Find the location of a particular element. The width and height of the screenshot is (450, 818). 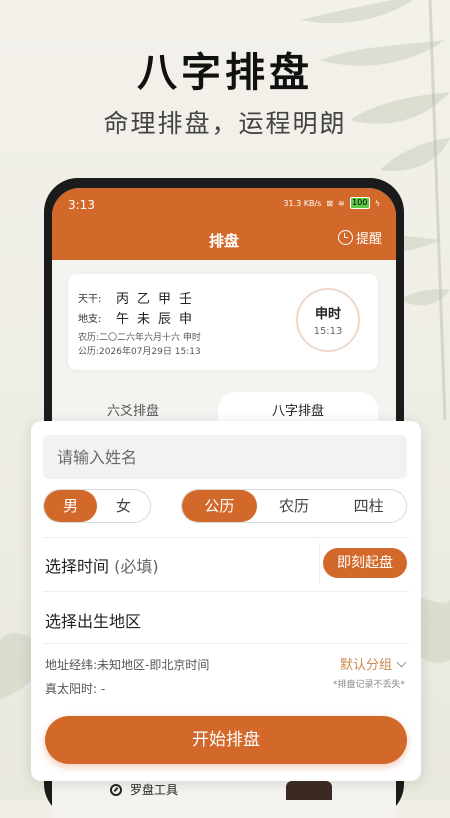

chevron-down-icon is located at coordinates (401, 662).